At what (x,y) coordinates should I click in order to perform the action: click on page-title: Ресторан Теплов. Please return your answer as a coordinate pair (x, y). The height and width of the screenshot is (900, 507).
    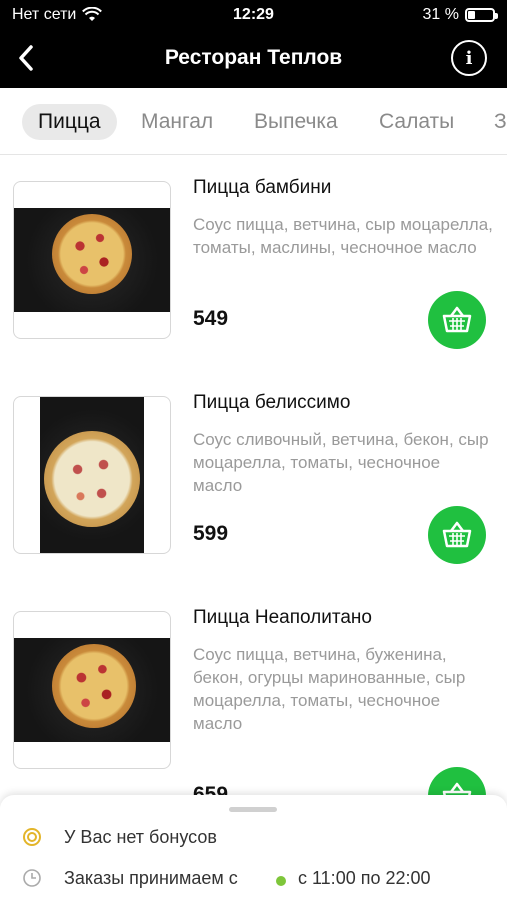
    Looking at the image, I should click on (253, 57).